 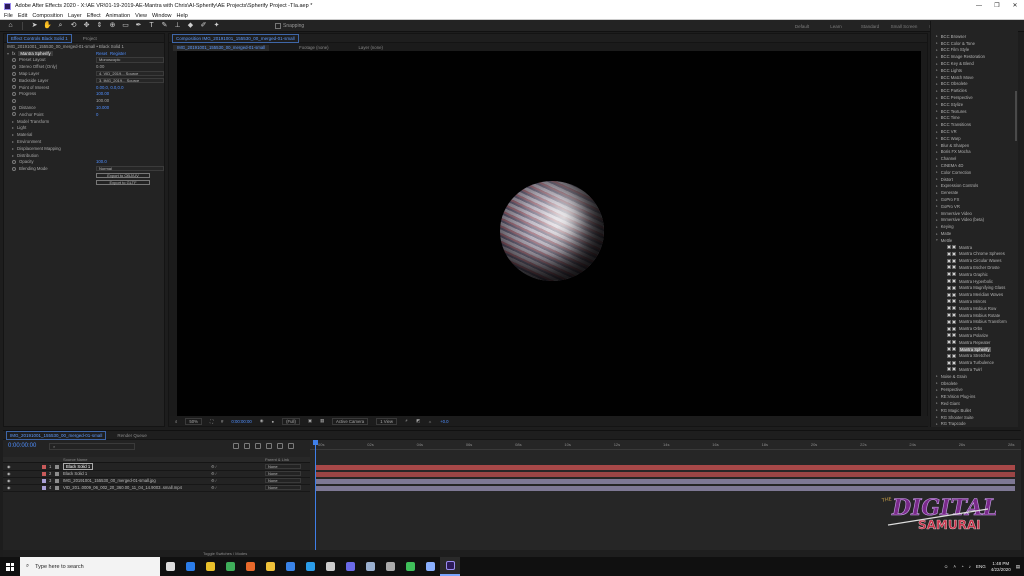 What do you see at coordinates (190, 25) in the screenshot?
I see `eraser-tool-icon: ◆` at bounding box center [190, 25].